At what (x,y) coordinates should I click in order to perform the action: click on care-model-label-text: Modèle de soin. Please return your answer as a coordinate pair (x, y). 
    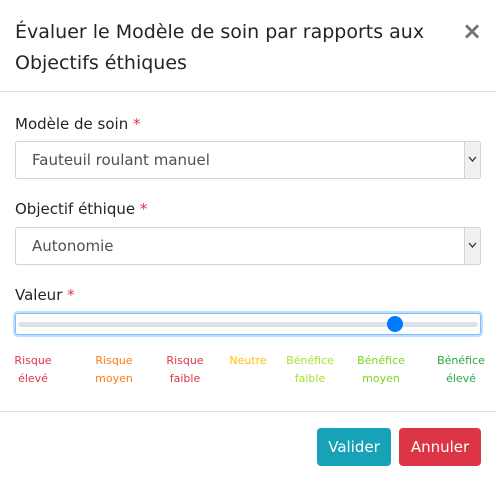
    Looking at the image, I should click on (72, 124).